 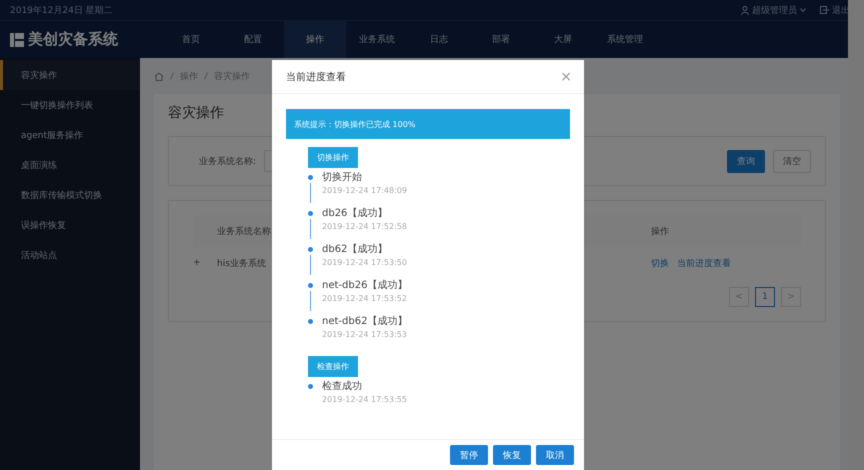 What do you see at coordinates (342, 177) in the screenshot?
I see `event-text: 切换开始` at bounding box center [342, 177].